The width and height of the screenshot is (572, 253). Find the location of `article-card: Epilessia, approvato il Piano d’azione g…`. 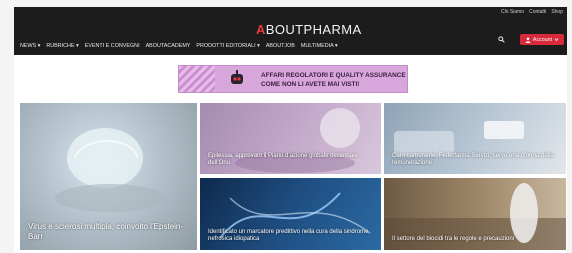

article-card: Epilessia, approvato il Piano d’azione g… is located at coordinates (290, 138).